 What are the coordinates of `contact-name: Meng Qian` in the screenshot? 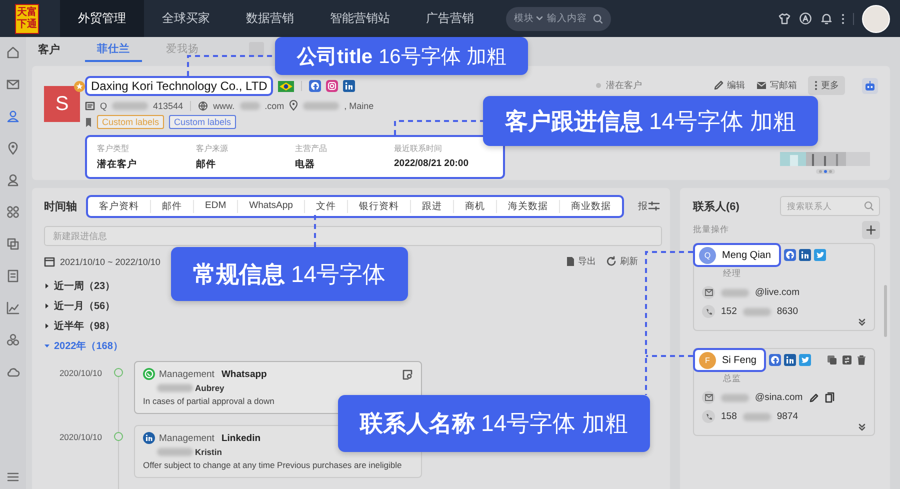 It's located at (746, 255).